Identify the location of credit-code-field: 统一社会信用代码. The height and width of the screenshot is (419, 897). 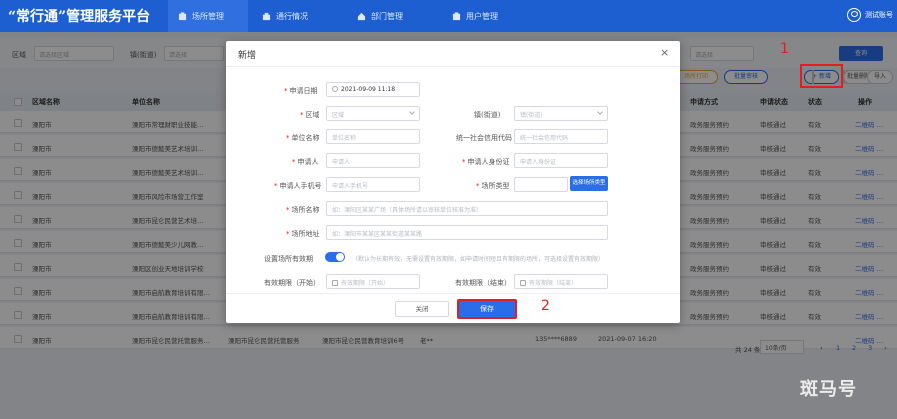
(561, 136).